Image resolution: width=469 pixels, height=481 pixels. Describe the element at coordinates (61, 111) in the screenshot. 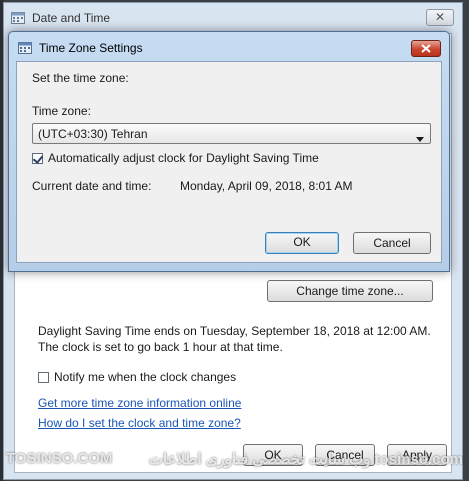

I see `time-zone-label: Time zone:` at that location.